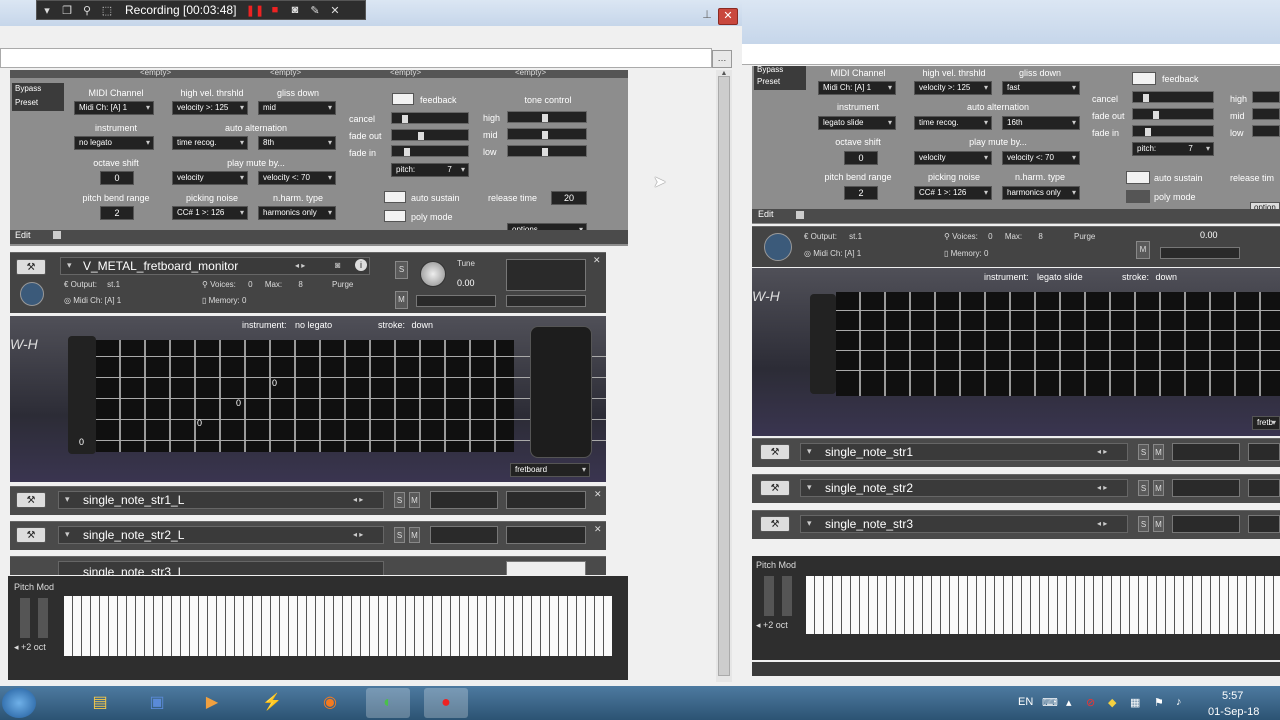  Describe the element at coordinates (30, 647) in the screenshot. I see `octave-indicator: ◂ +2 oct` at that location.